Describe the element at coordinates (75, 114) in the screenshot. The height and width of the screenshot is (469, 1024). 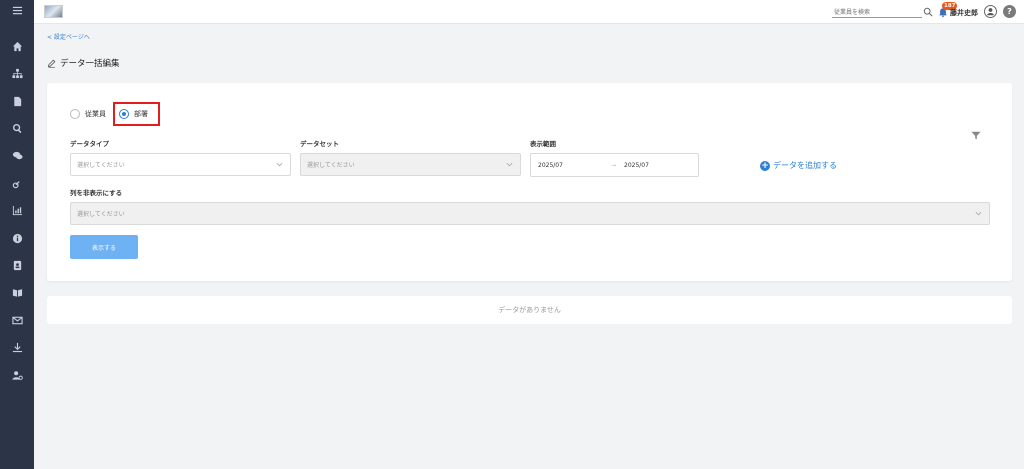
I see `radio-employee-circle` at that location.